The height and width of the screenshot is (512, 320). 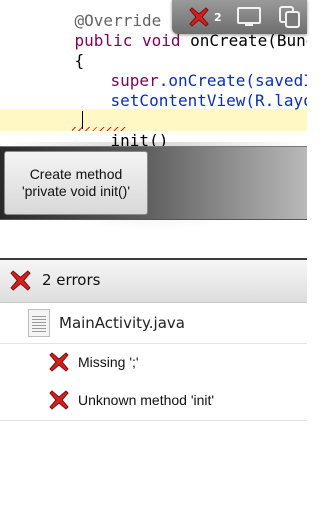 I want to click on java-file-icon, so click(x=39, y=323).